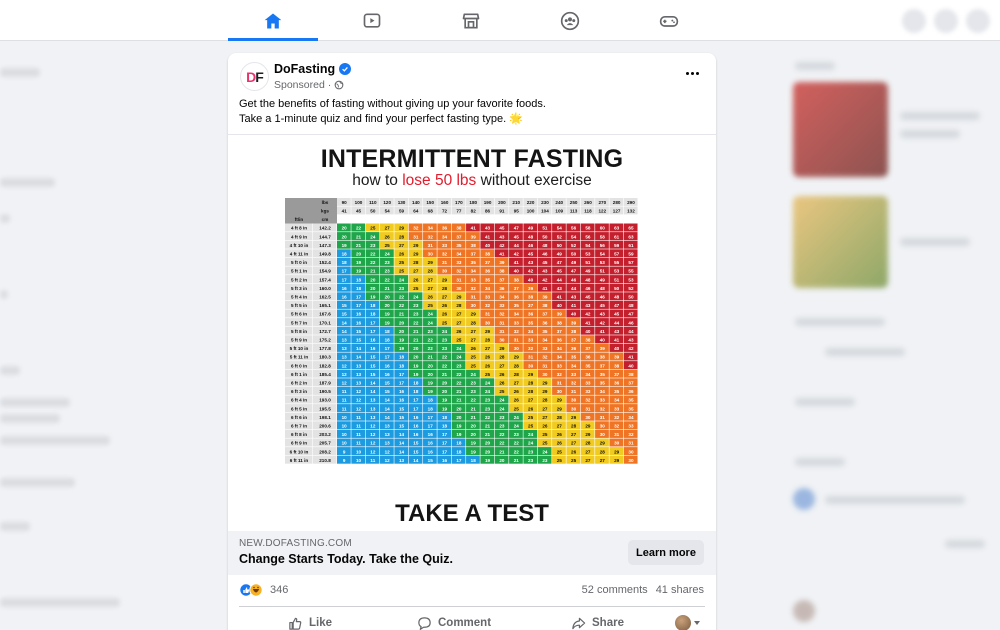 Image resolution: width=1000 pixels, height=630 pixels. What do you see at coordinates (517, 365) in the screenshot?
I see `bmi-value: 28` at bounding box center [517, 365].